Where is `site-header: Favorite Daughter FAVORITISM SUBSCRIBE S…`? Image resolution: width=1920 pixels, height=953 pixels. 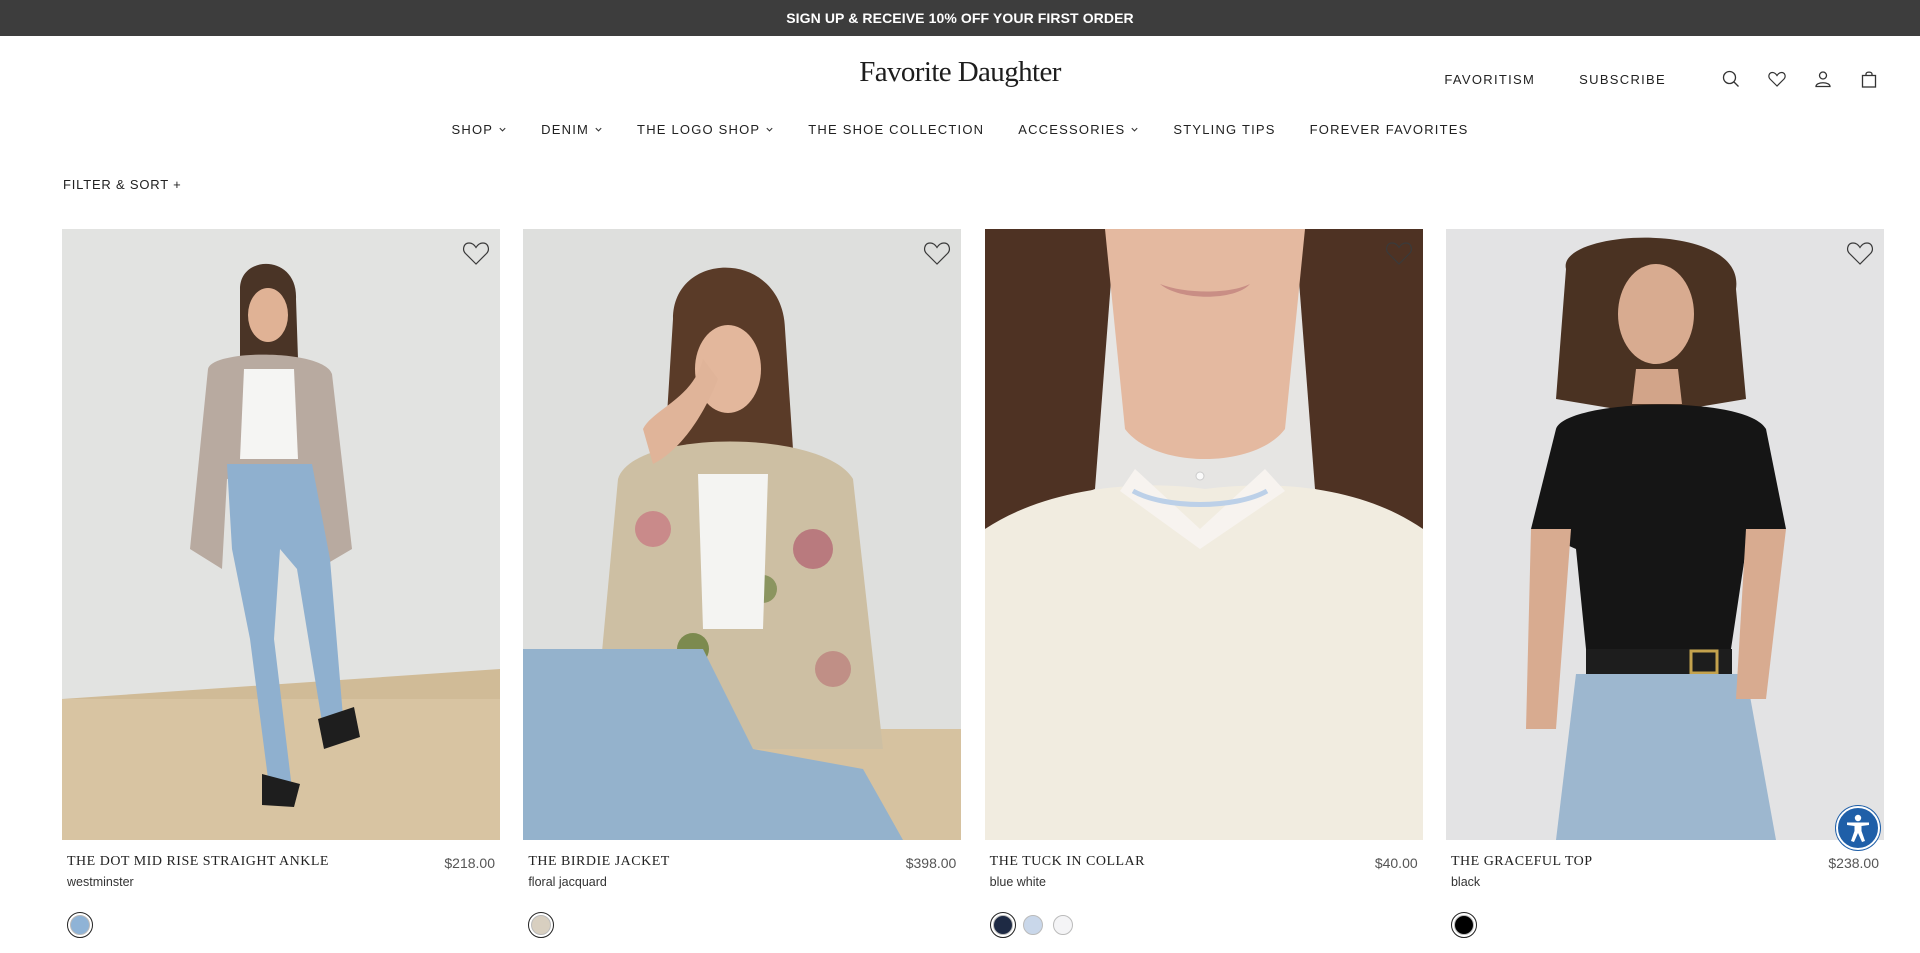
site-header: Favorite Daughter FAVORITISM SUBSCRIBE S… is located at coordinates (960, 91).